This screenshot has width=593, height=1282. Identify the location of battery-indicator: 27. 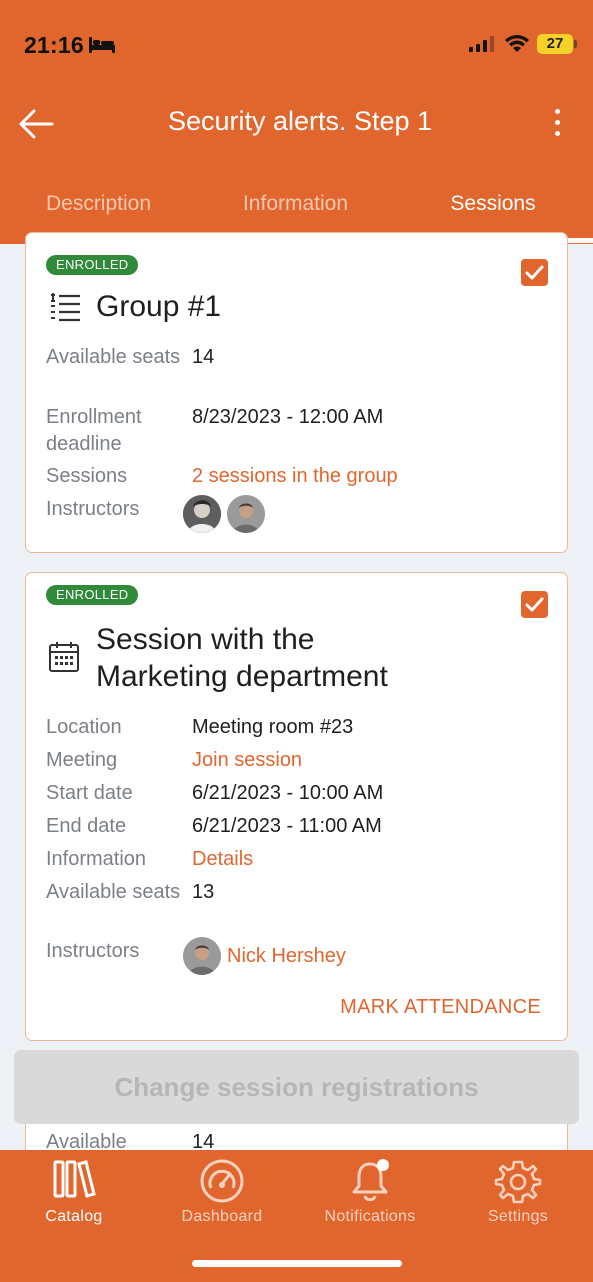
(555, 44).